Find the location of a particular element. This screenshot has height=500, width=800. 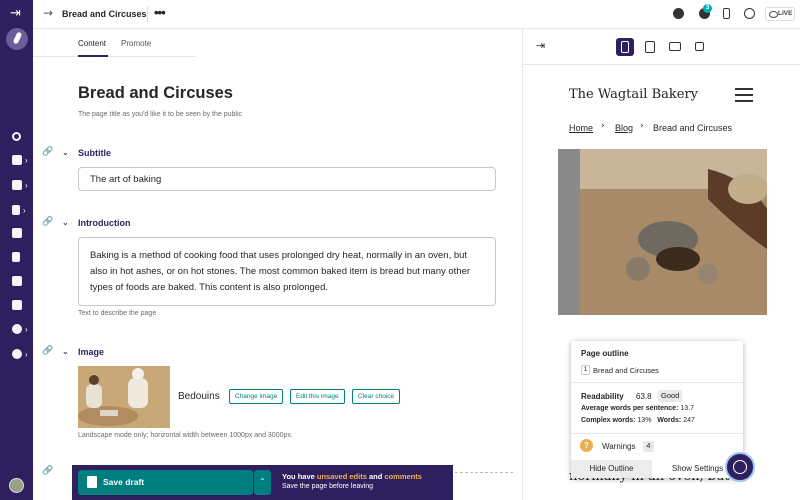

accessibility-icon is located at coordinates (740, 467).